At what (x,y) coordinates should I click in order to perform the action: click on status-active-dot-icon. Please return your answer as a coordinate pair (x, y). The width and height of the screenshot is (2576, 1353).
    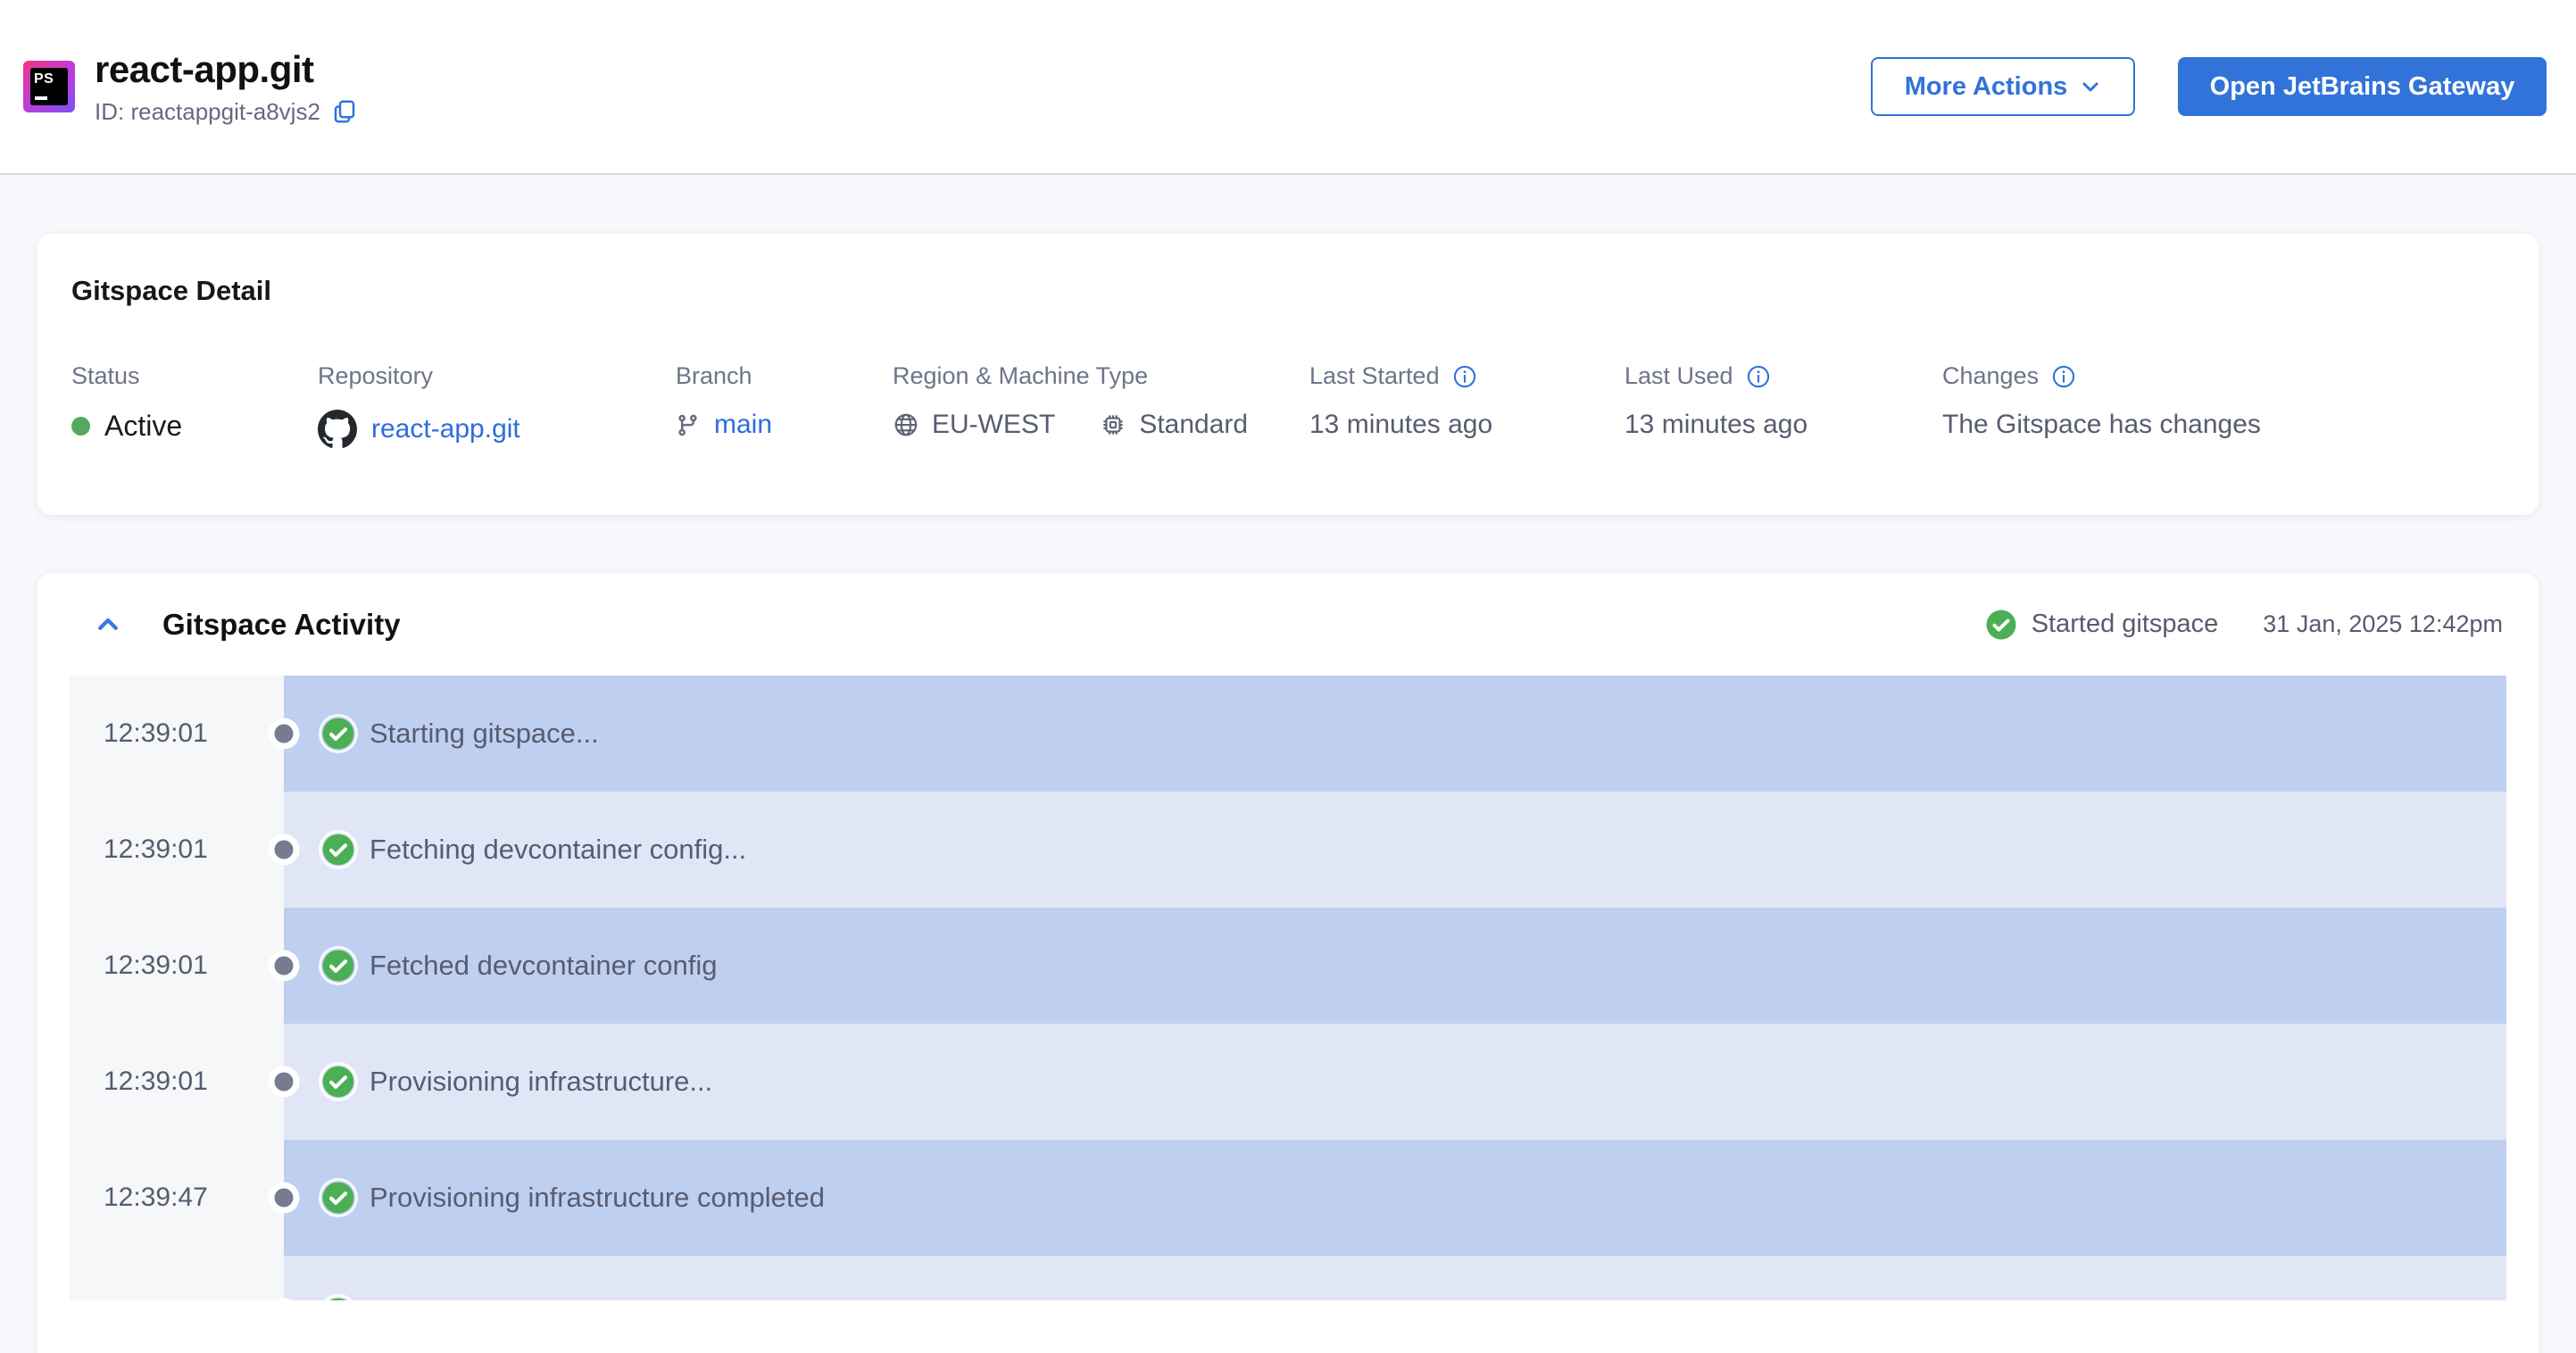
    Looking at the image, I should click on (80, 426).